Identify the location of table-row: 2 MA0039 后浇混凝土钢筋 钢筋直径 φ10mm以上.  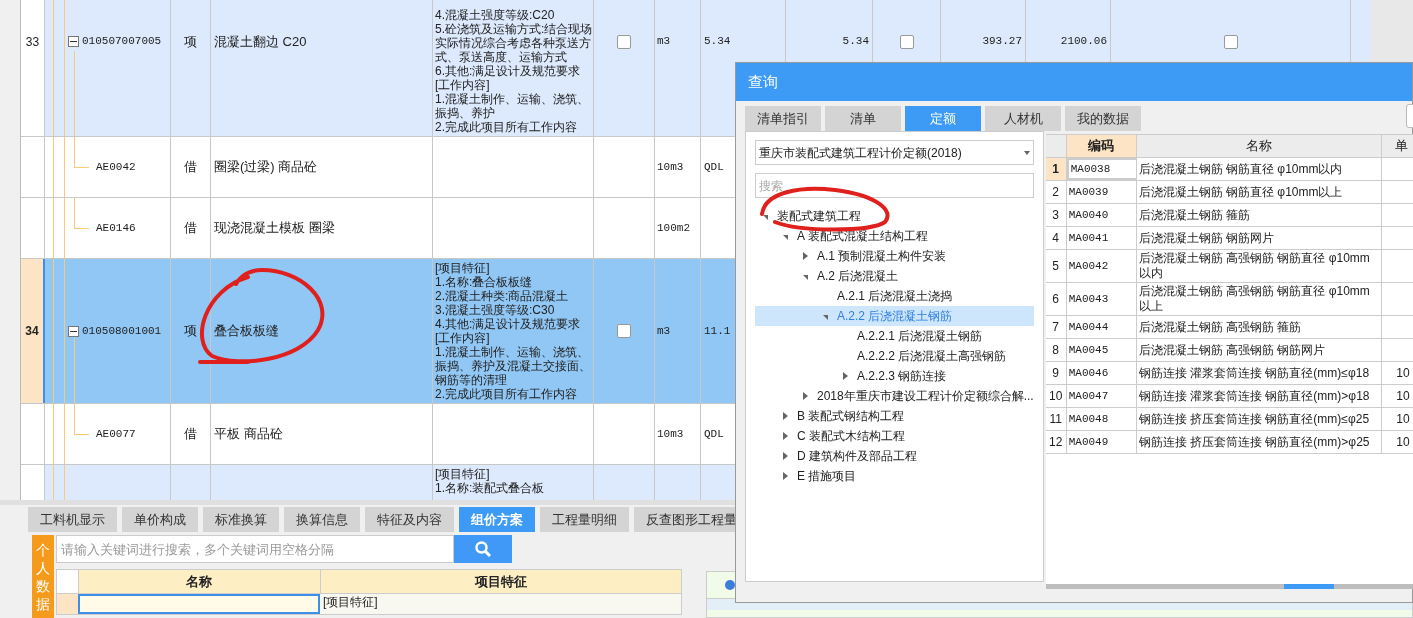
(1229, 192).